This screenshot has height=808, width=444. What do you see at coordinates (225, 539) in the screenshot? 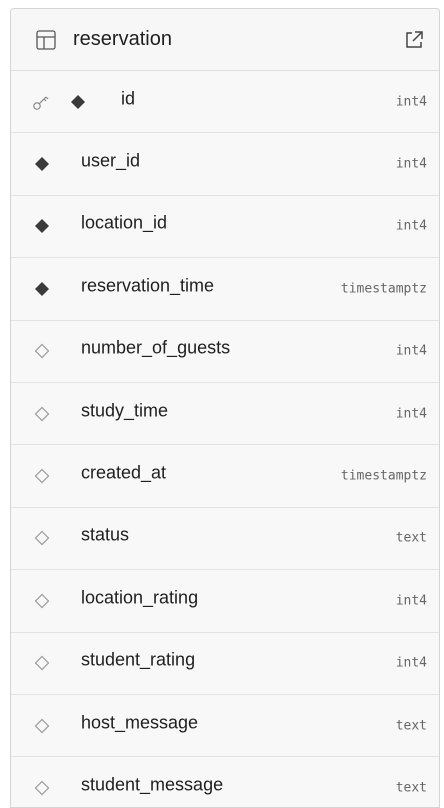
I see `column-row: status text` at bounding box center [225, 539].